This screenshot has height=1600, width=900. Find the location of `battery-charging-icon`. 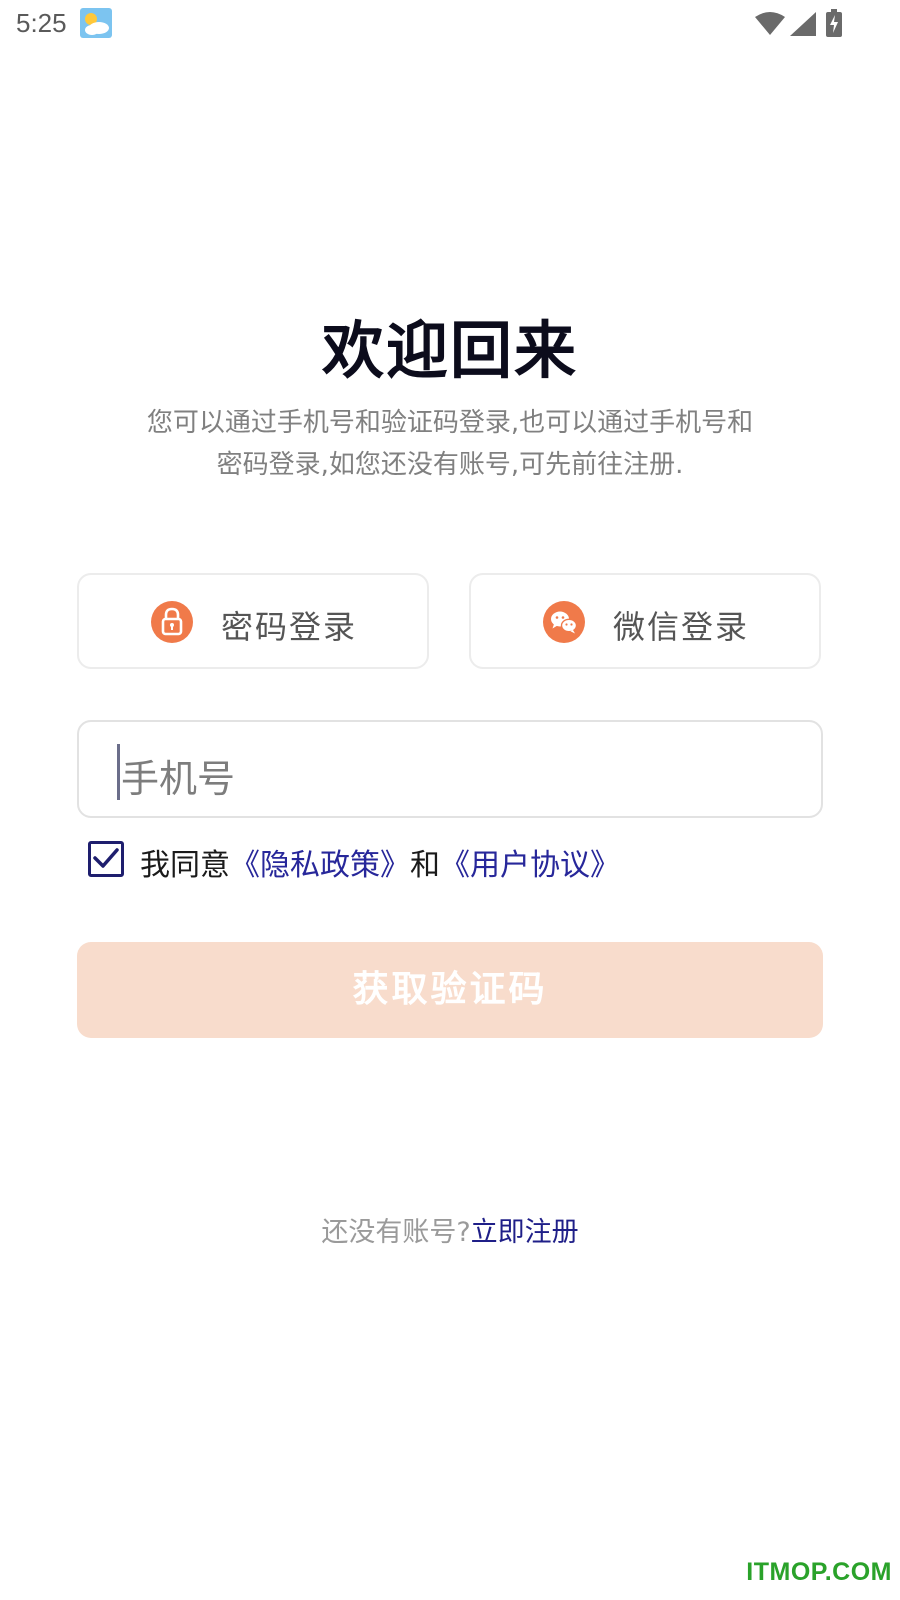

battery-charging-icon is located at coordinates (834, 25).